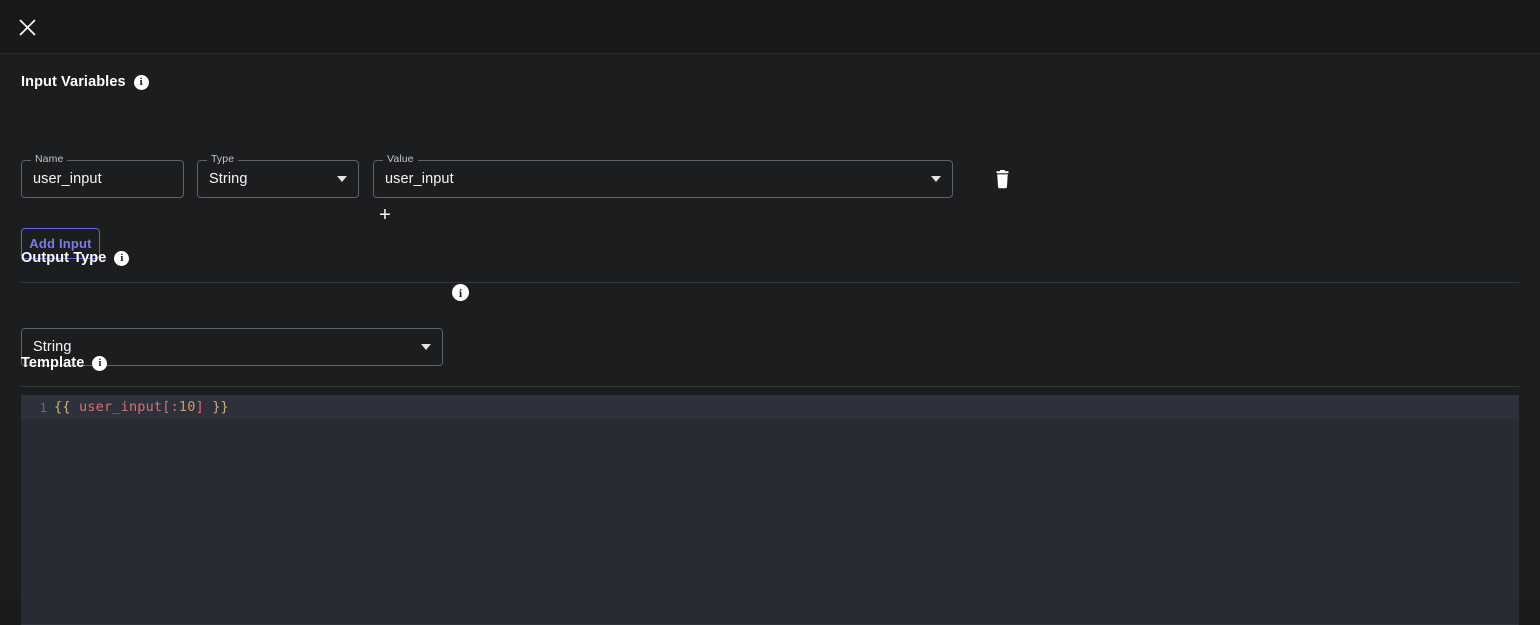  I want to click on code-line-1: {{ user_input [: 10] }}, so click(141, 407).